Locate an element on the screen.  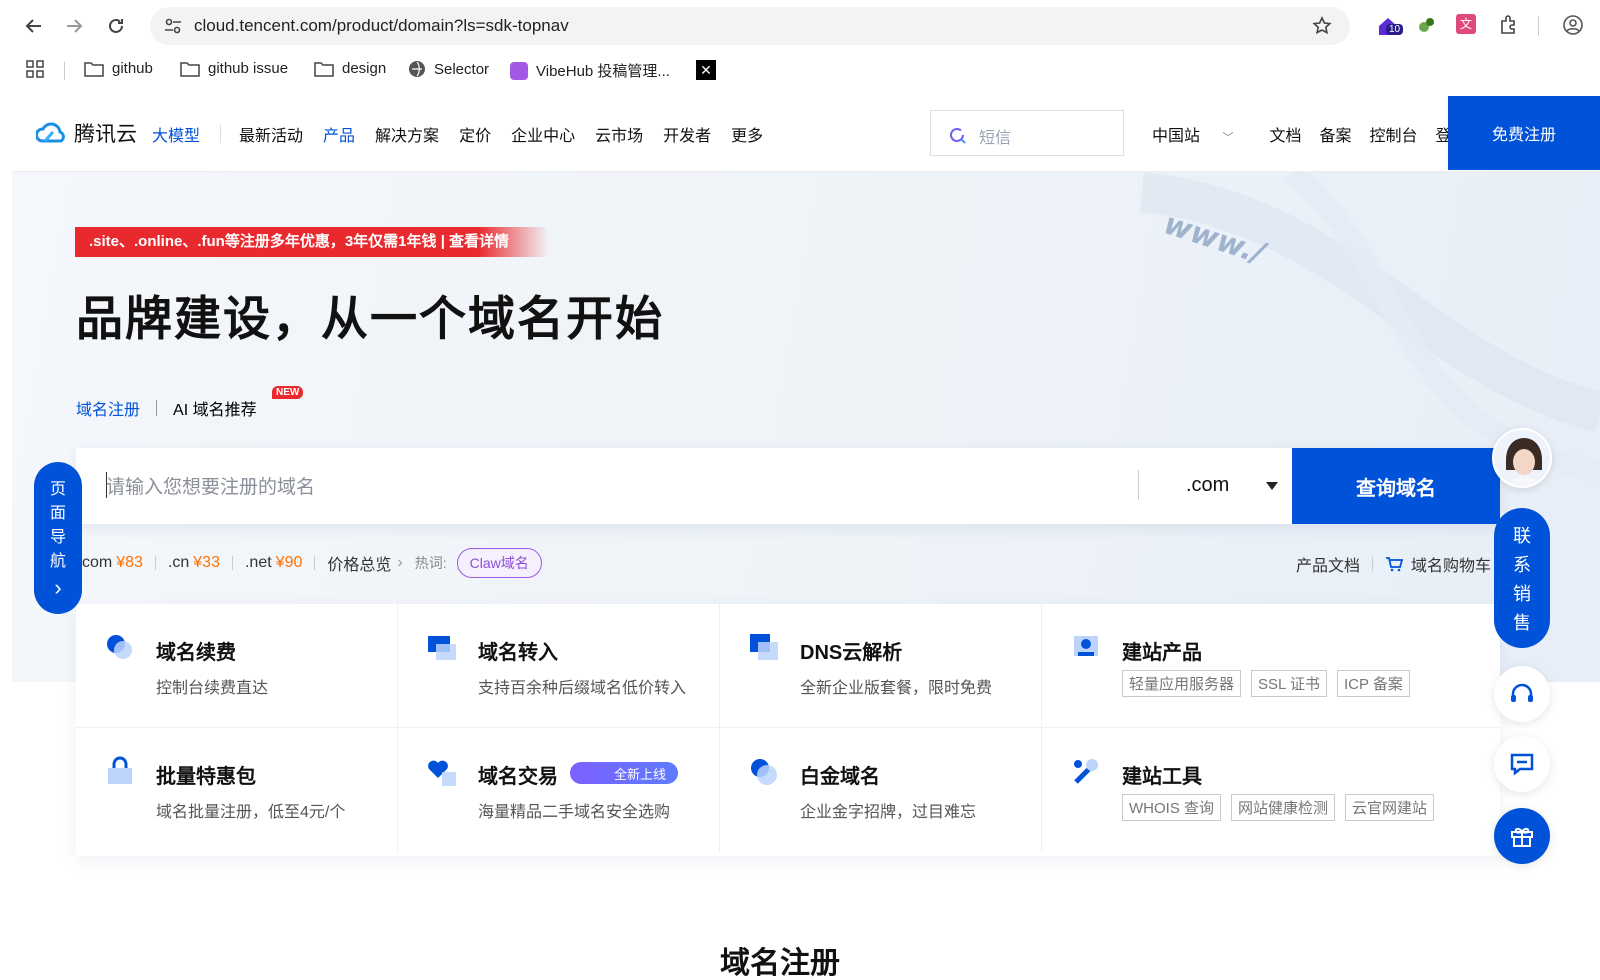
cart-icon is located at coordinates (1394, 564).